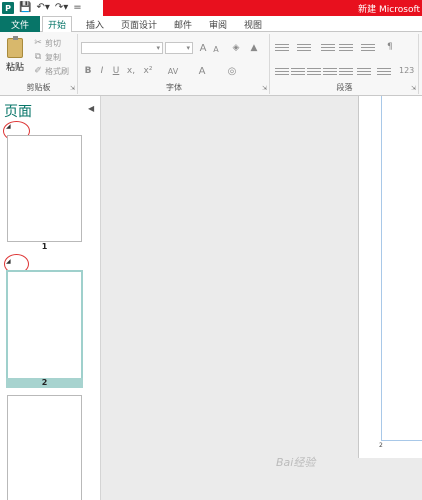 Image resolution: width=422 pixels, height=500 pixels. Describe the element at coordinates (57, 71) in the screenshot. I see `format-painter-label: 格式刷` at that location.